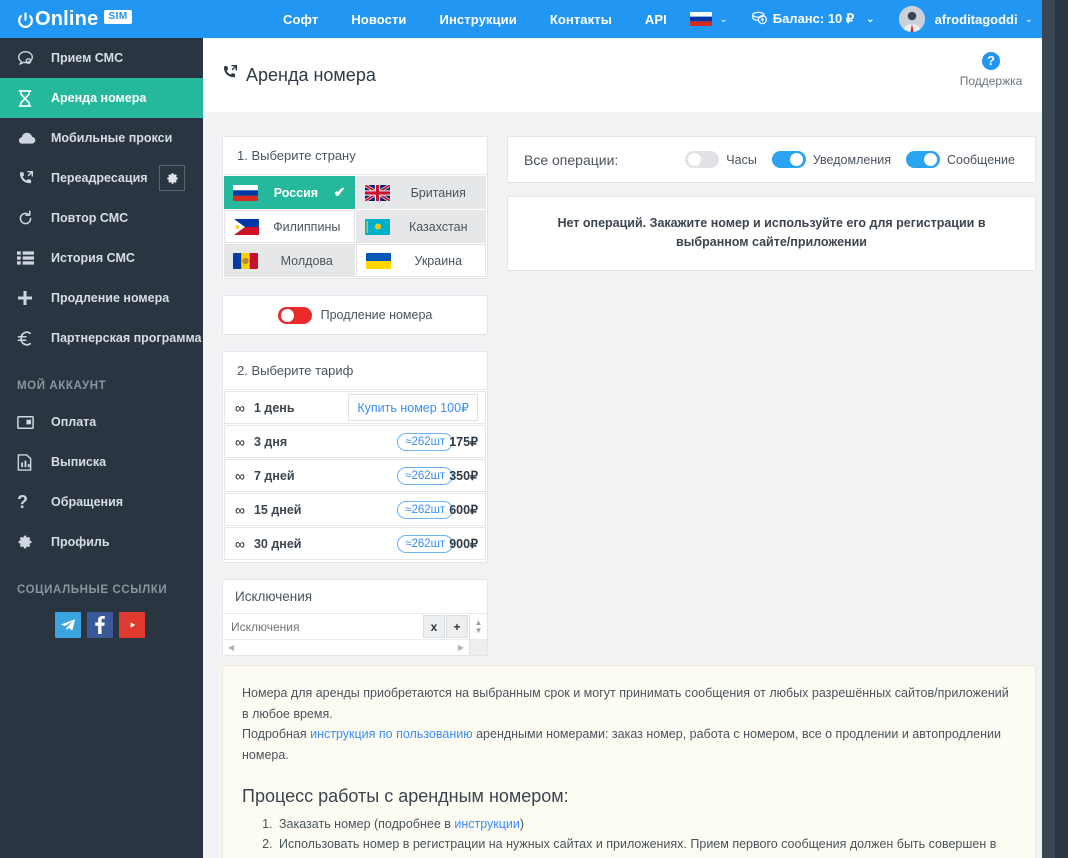 The height and width of the screenshot is (858, 1068). What do you see at coordinates (277, 509) in the screenshot?
I see `tariff-duration: 15 дней` at bounding box center [277, 509].